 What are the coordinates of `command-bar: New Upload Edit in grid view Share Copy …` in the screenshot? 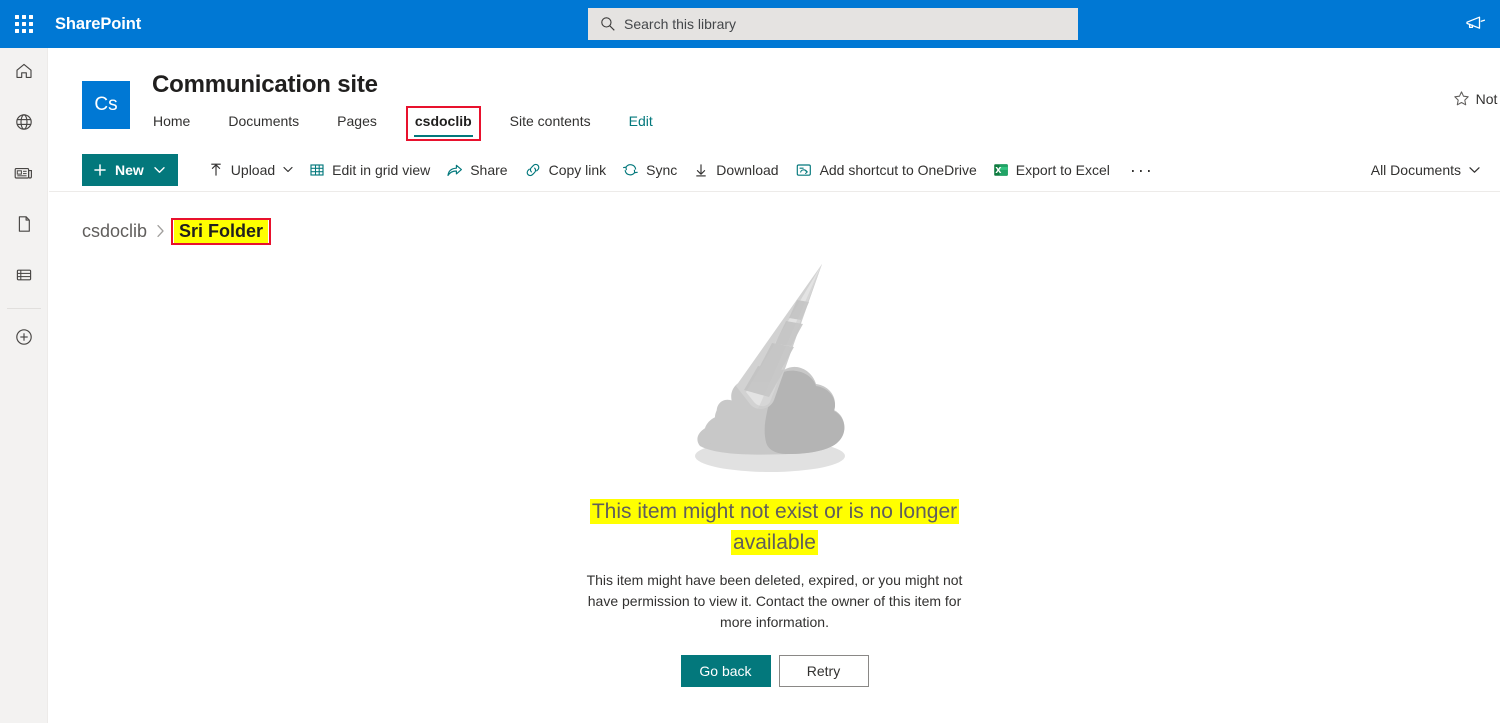 It's located at (774, 170).